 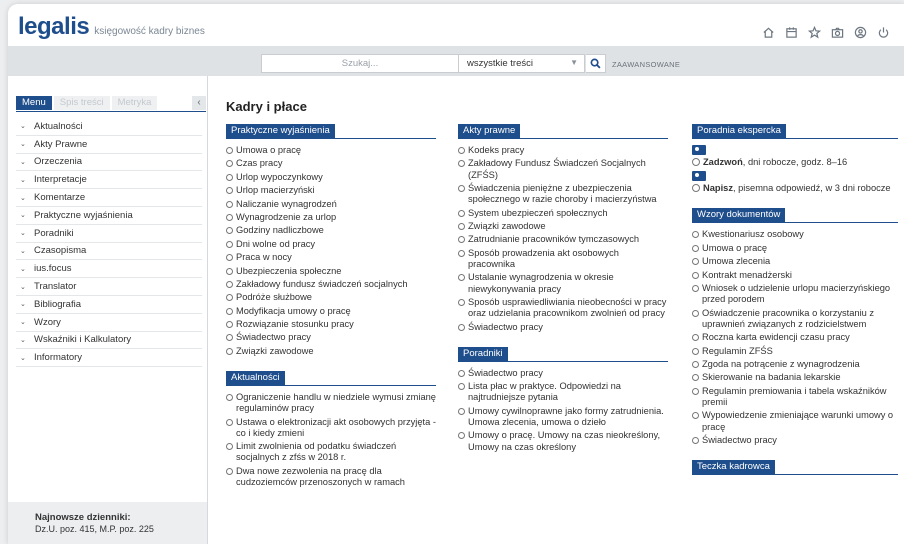 What do you see at coordinates (199, 103) in the screenshot?
I see `collapse-sidebar-button: ‹` at bounding box center [199, 103].